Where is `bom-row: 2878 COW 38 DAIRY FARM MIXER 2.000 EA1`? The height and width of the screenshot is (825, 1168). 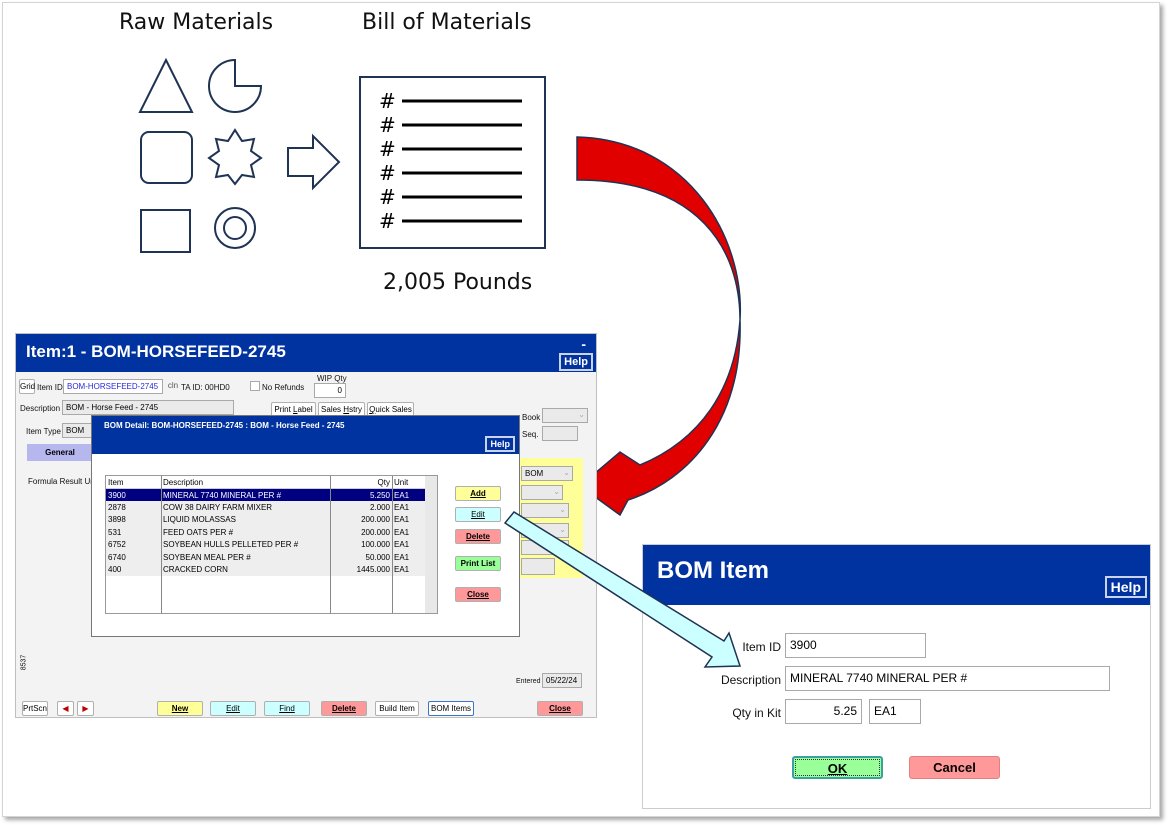
bom-row: 2878 COW 38 DAIRY FARM MIXER 2.000 EA1 is located at coordinates (266, 507).